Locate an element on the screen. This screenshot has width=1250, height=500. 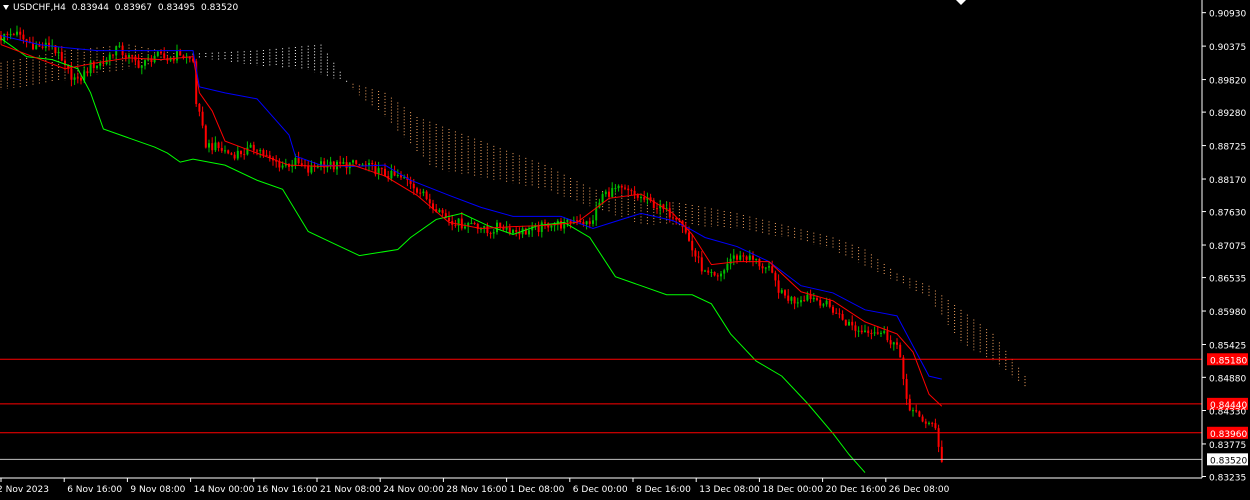
scroll-marker-icon is located at coordinates (961, 2).